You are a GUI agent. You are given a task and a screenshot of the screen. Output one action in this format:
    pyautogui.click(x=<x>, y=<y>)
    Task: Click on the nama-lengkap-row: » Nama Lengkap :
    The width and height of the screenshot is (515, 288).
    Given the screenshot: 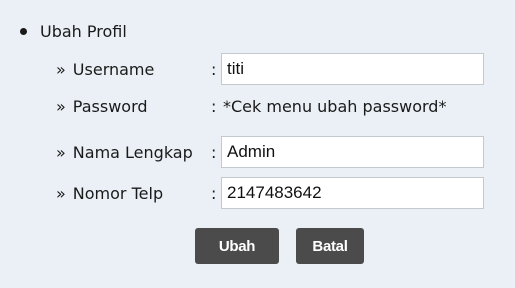 What is the action you would take?
    pyautogui.click(x=270, y=152)
    